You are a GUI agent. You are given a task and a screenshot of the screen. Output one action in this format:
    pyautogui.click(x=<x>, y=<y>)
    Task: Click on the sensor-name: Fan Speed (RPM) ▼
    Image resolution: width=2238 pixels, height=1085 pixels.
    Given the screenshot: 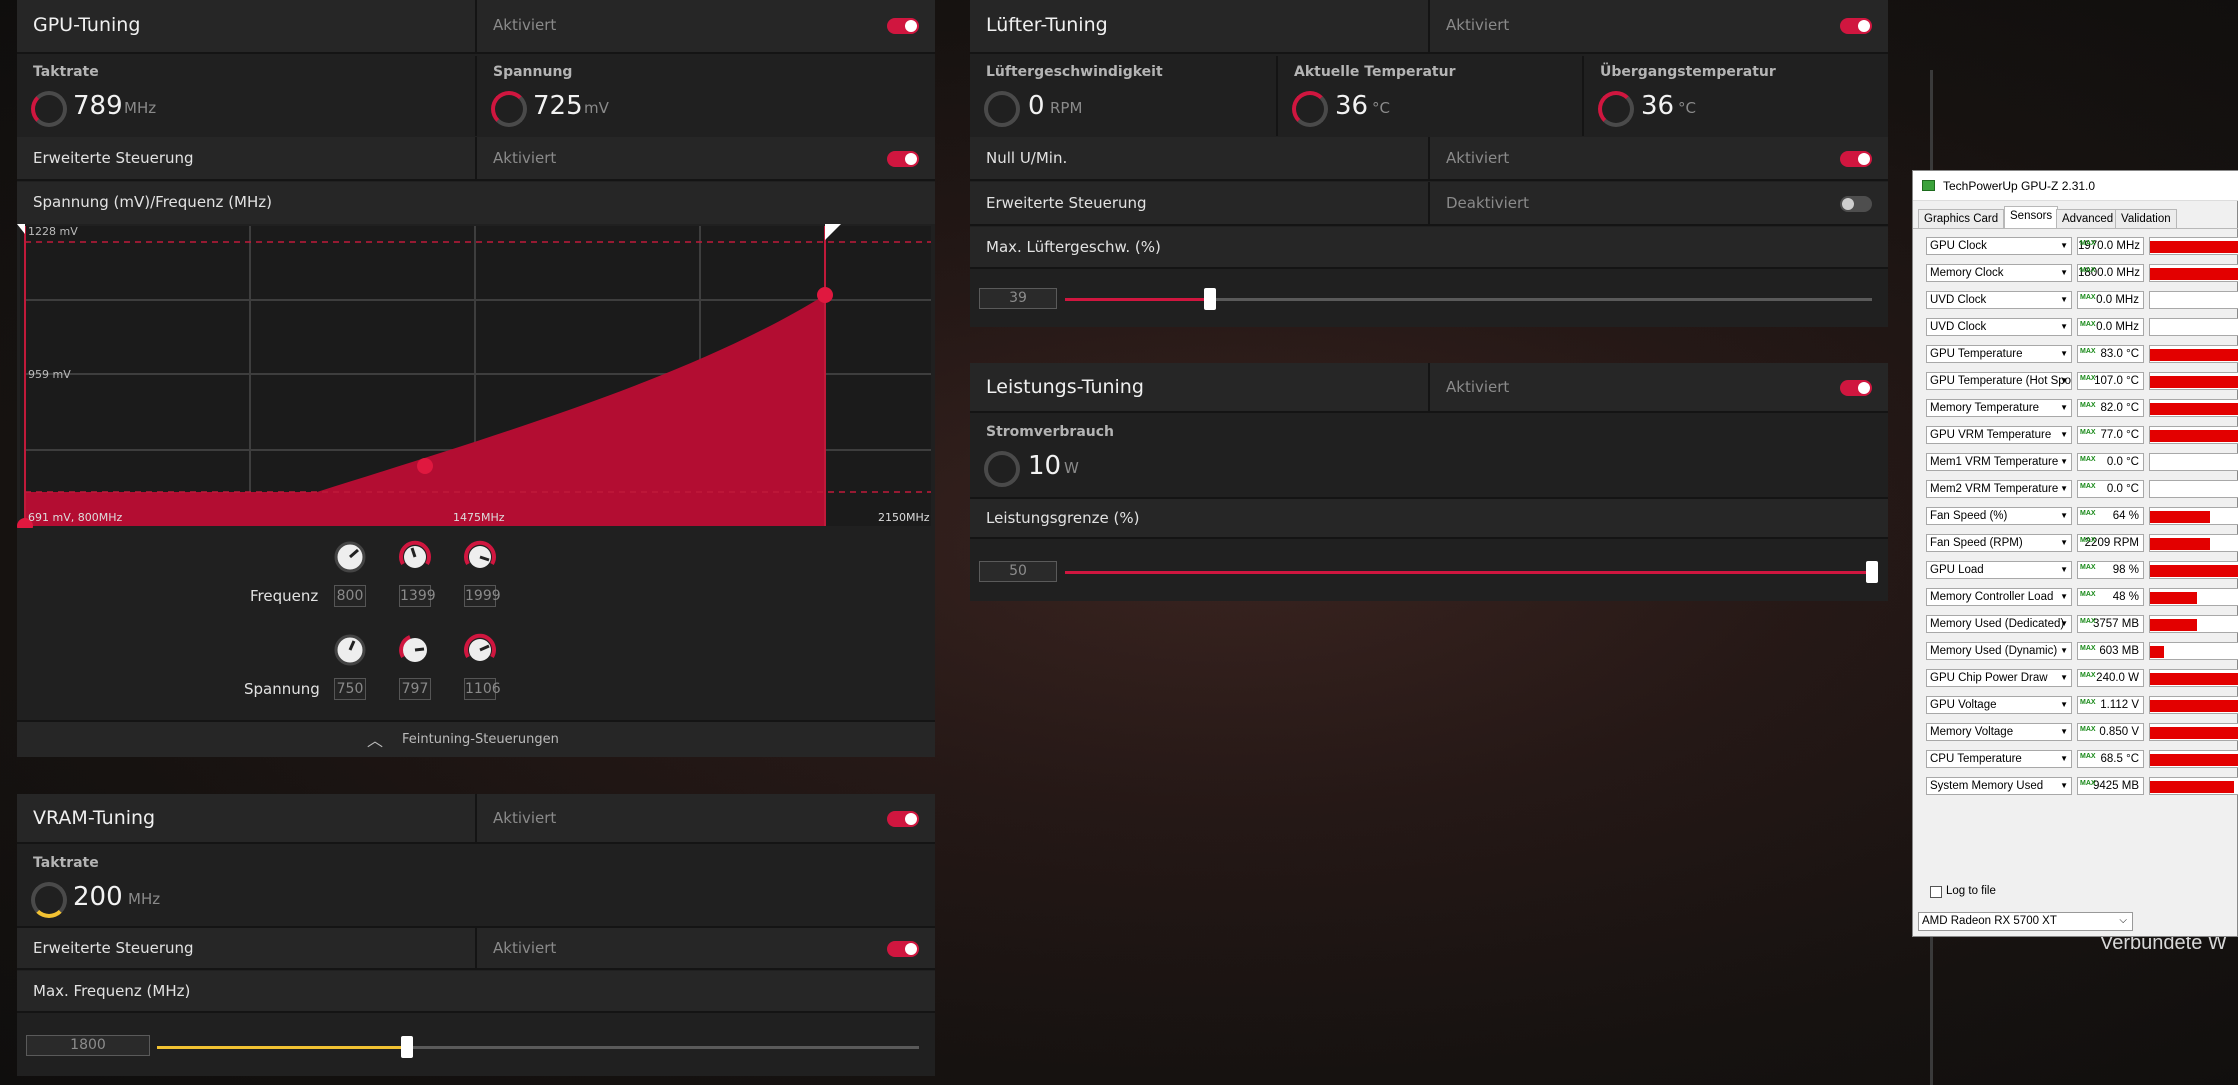 What is the action you would take?
    pyautogui.click(x=1999, y=543)
    